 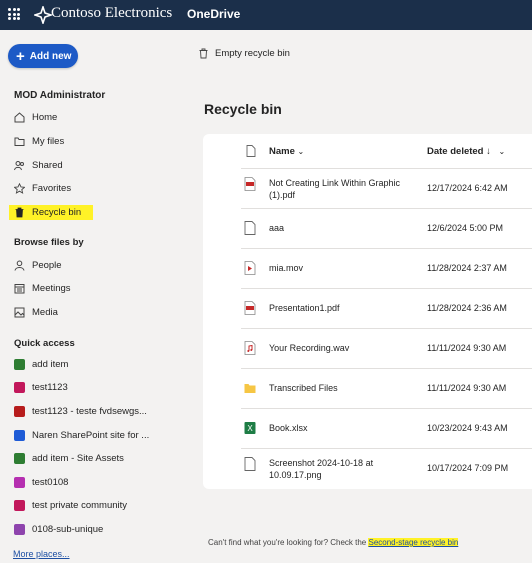 I want to click on sidebar-item-home: Home, so click(x=35, y=117).